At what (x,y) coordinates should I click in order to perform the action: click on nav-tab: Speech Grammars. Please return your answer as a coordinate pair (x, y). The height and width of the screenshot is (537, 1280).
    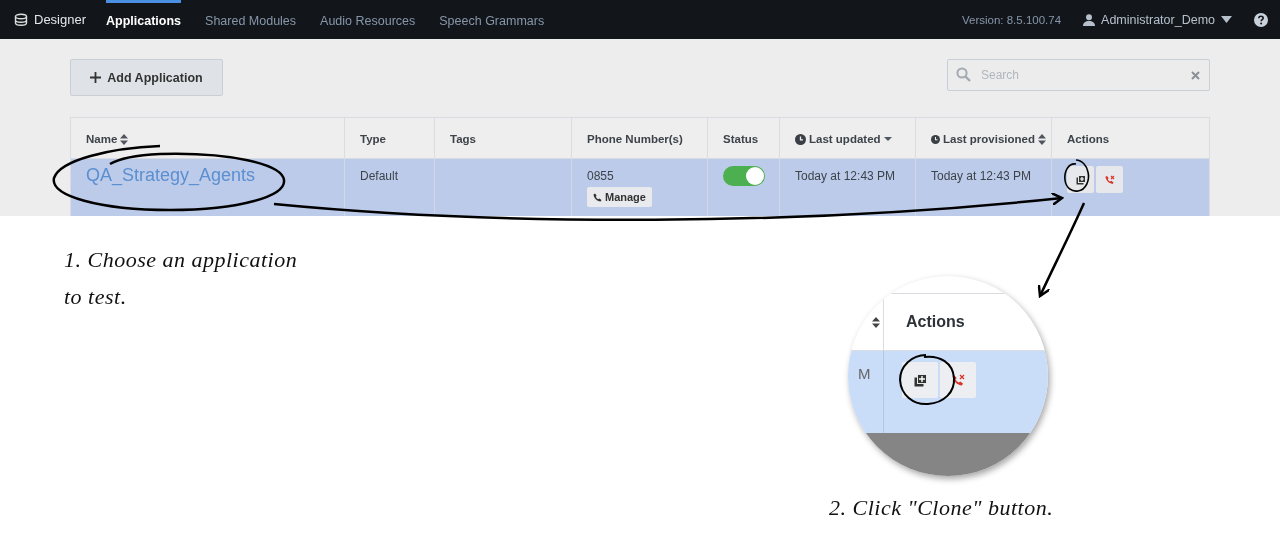
    Looking at the image, I should click on (492, 19).